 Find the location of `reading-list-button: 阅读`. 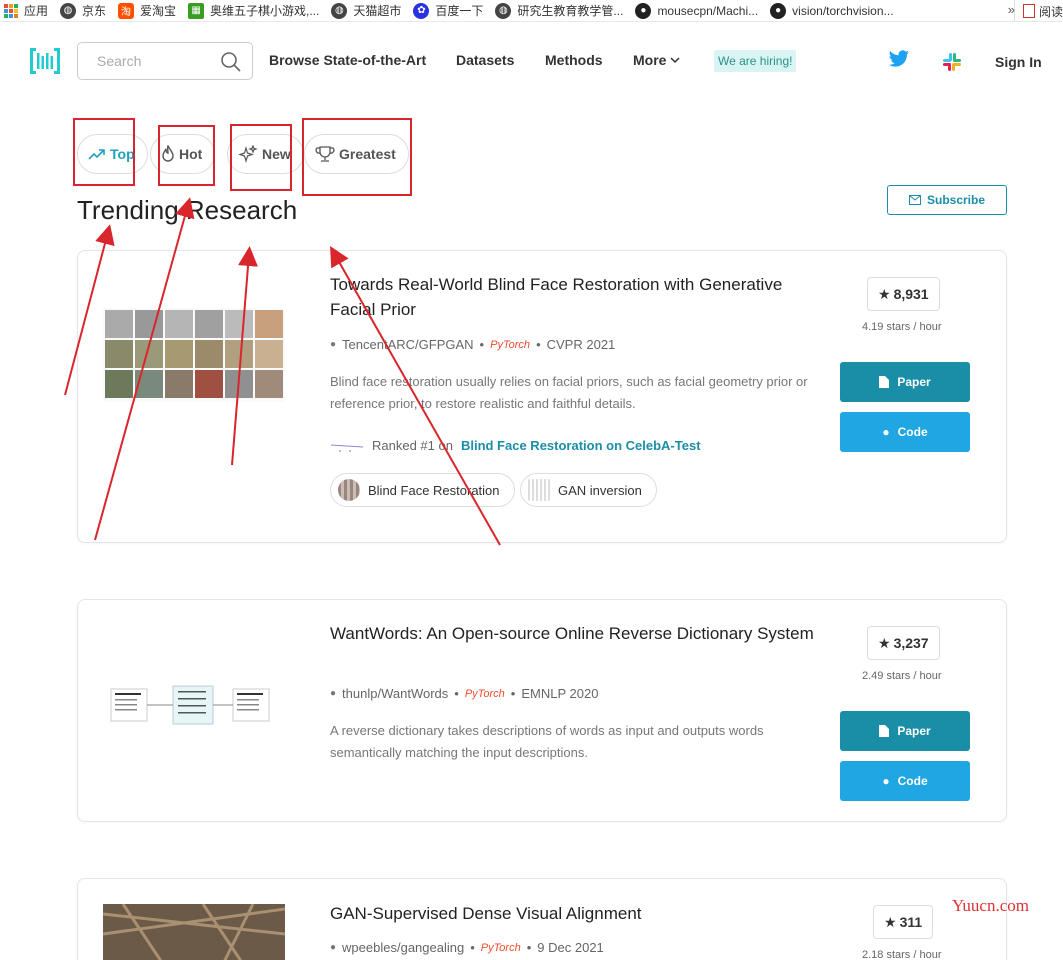

reading-list-button: 阅读 is located at coordinates (1038, 10).